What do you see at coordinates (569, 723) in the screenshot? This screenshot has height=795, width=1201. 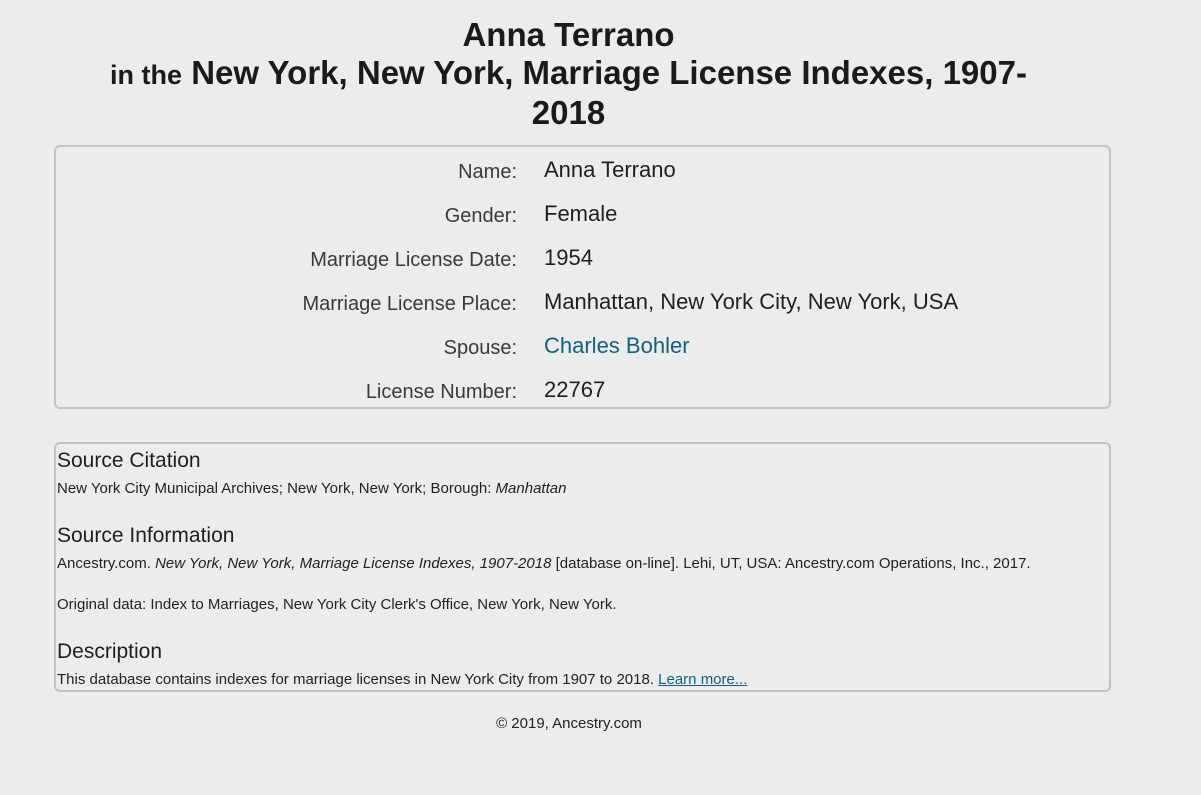 I see `footer-copyright: © 2019, Ancestry.com` at bounding box center [569, 723].